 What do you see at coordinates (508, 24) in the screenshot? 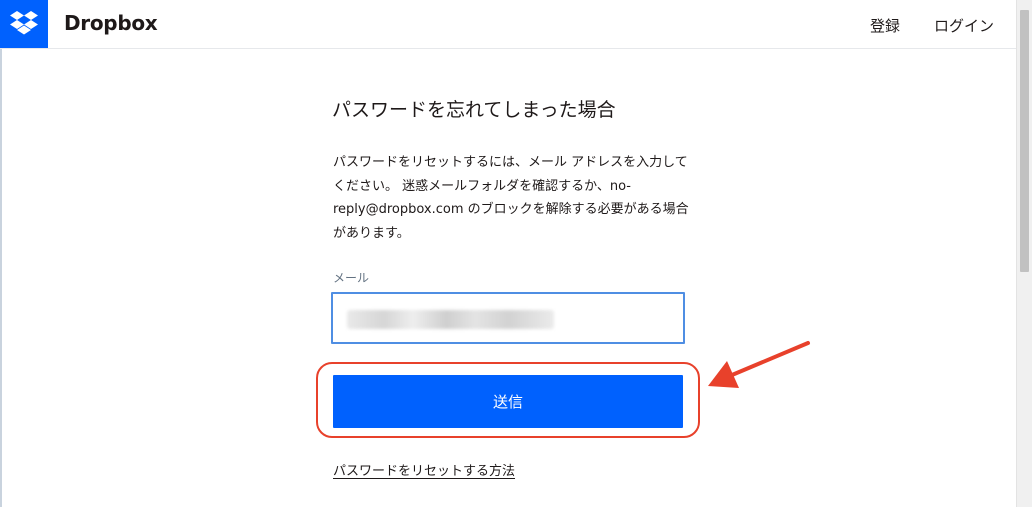
I see `top-header: Dropbox 登録 ログイン` at bounding box center [508, 24].